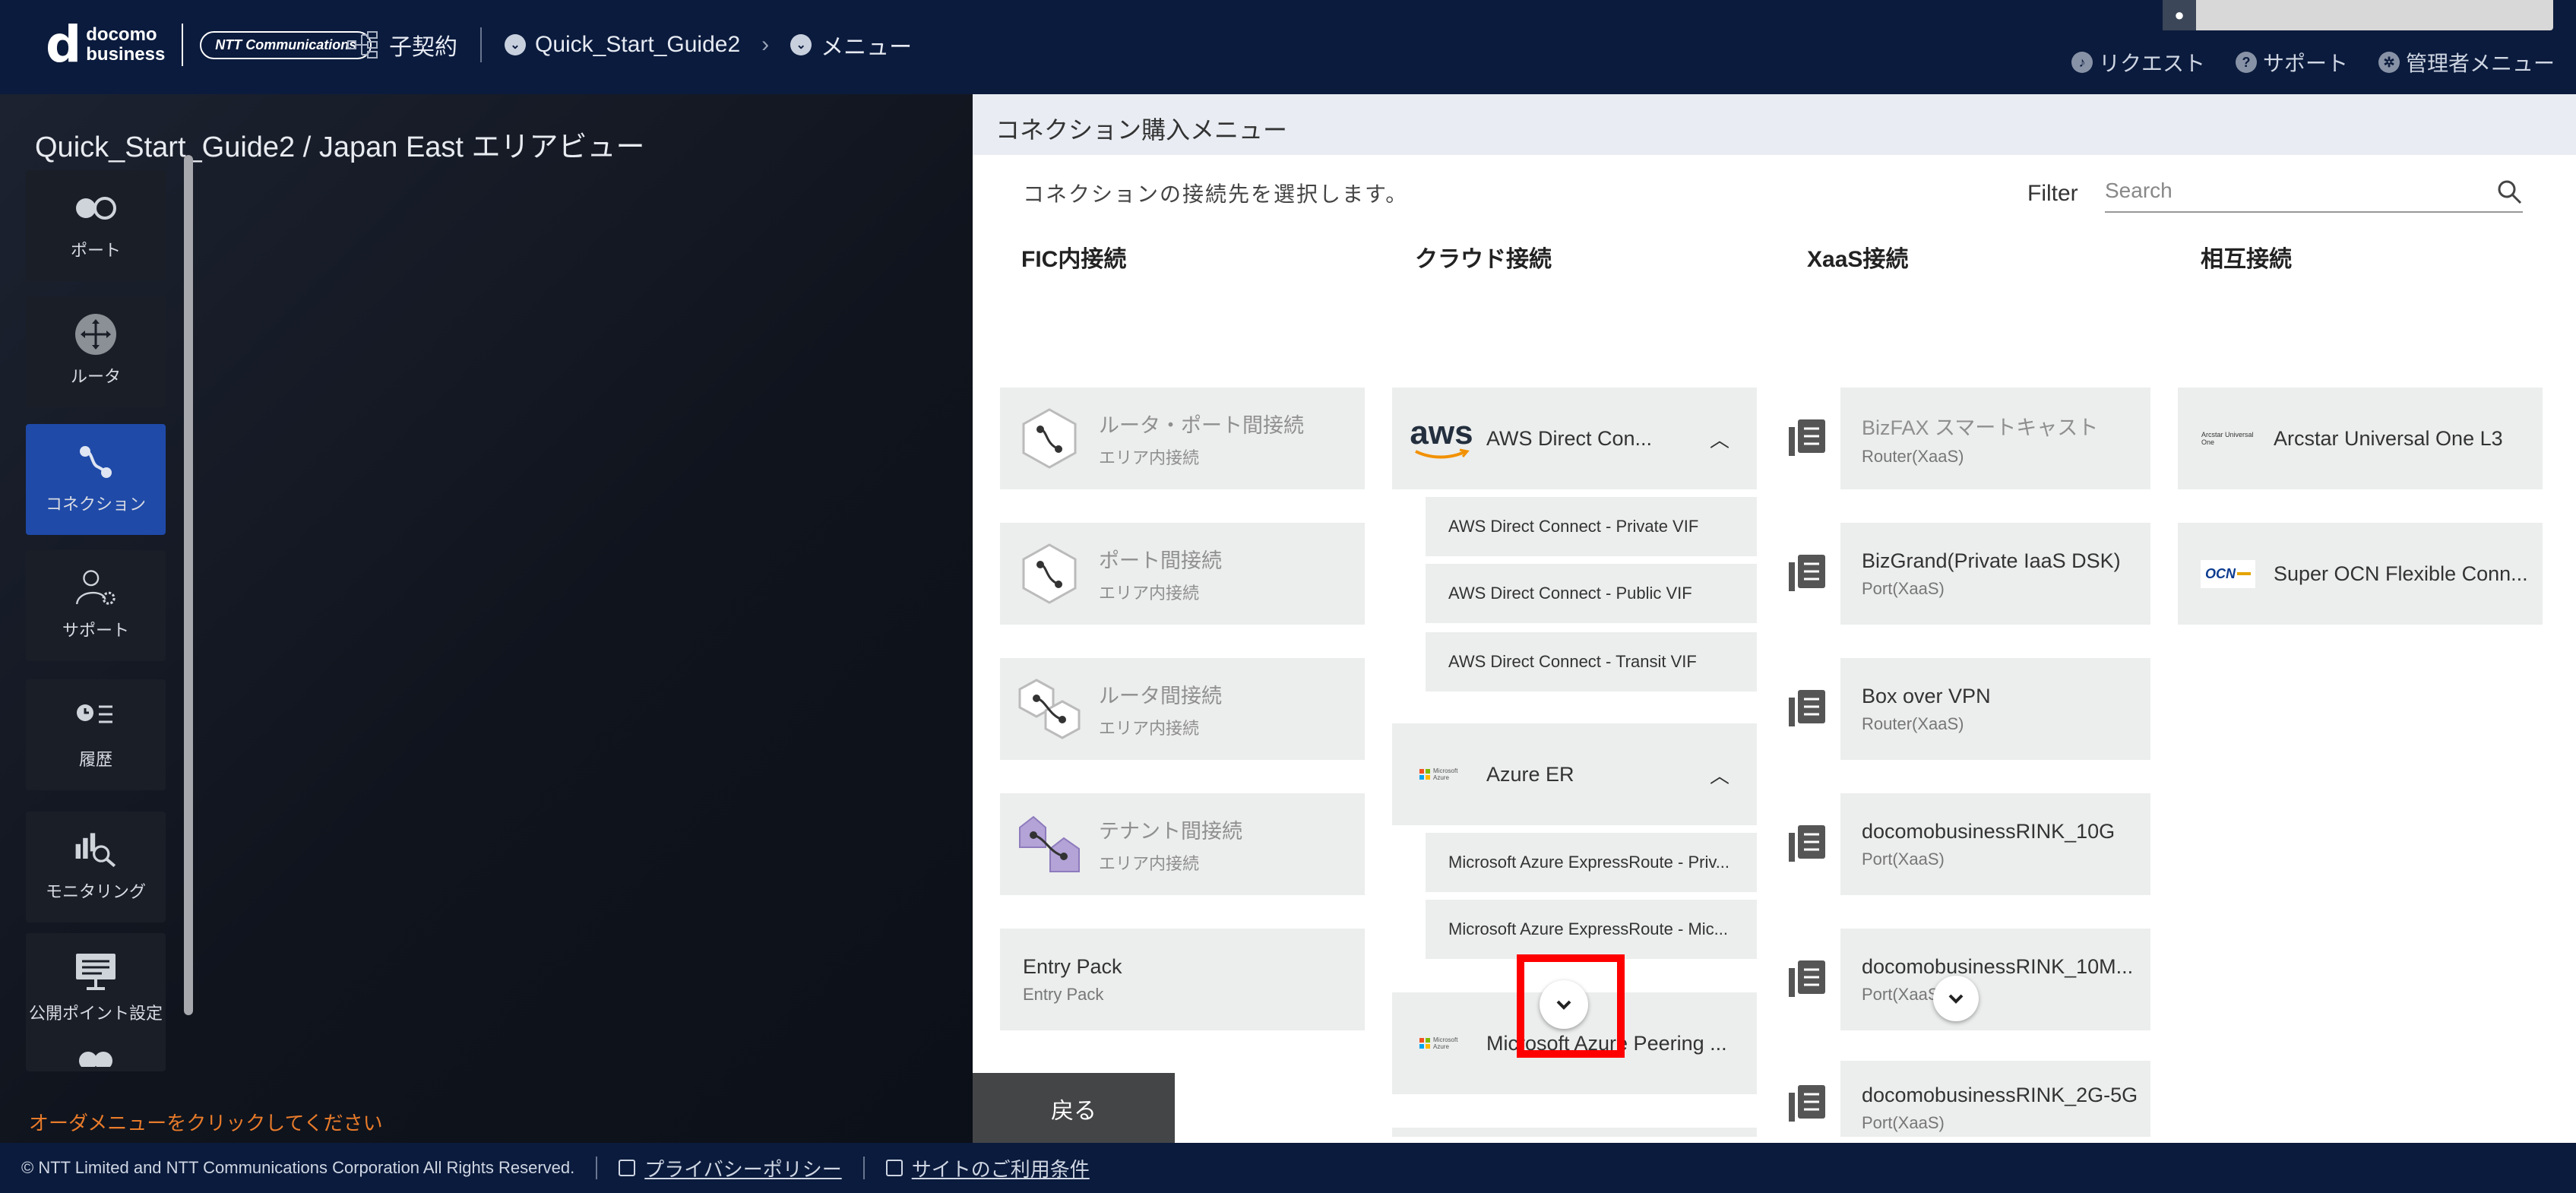 This screenshot has width=2576, height=1193. What do you see at coordinates (1216, 194) in the screenshot?
I see `panel-description: コネクションの接続先を選択します。` at bounding box center [1216, 194].